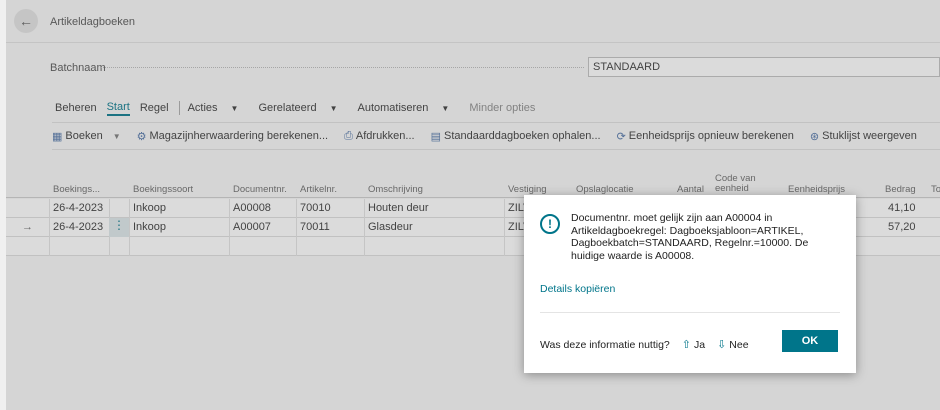  Describe the element at coordinates (739, 344) in the screenshot. I see `feedback-no-label: Nee` at that location.